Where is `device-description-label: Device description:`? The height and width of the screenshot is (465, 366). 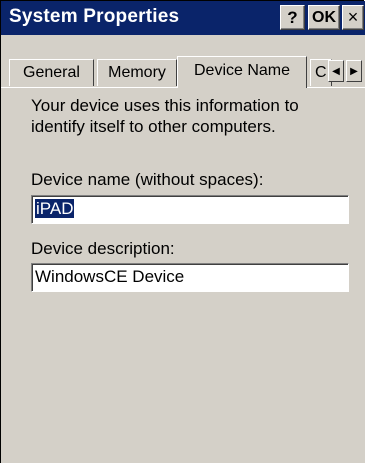 device-description-label: Device description: is located at coordinates (103, 248).